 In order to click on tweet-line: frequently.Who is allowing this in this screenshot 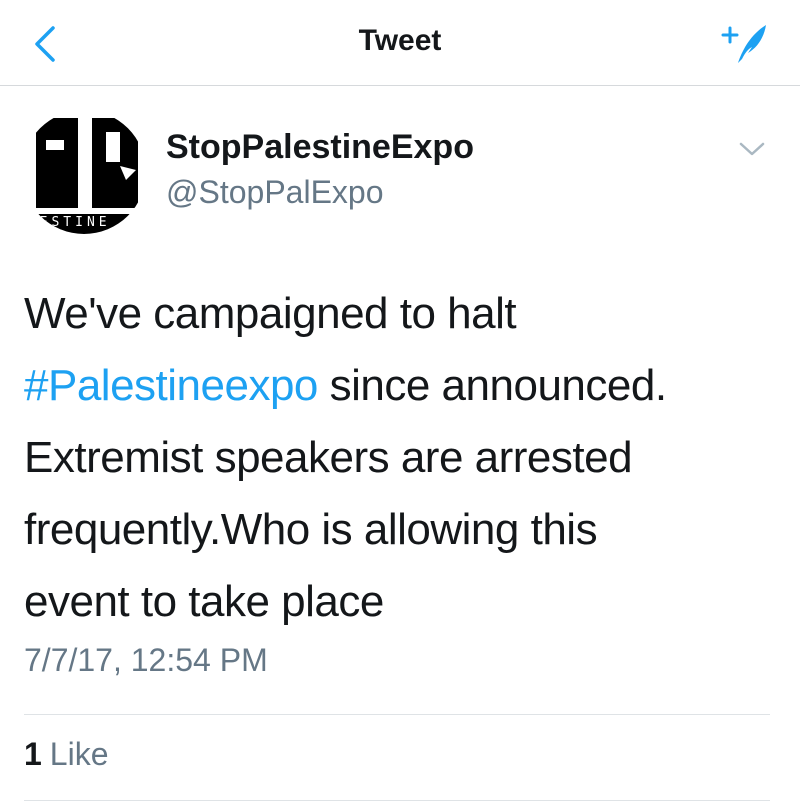, I will do `click(404, 530)`.